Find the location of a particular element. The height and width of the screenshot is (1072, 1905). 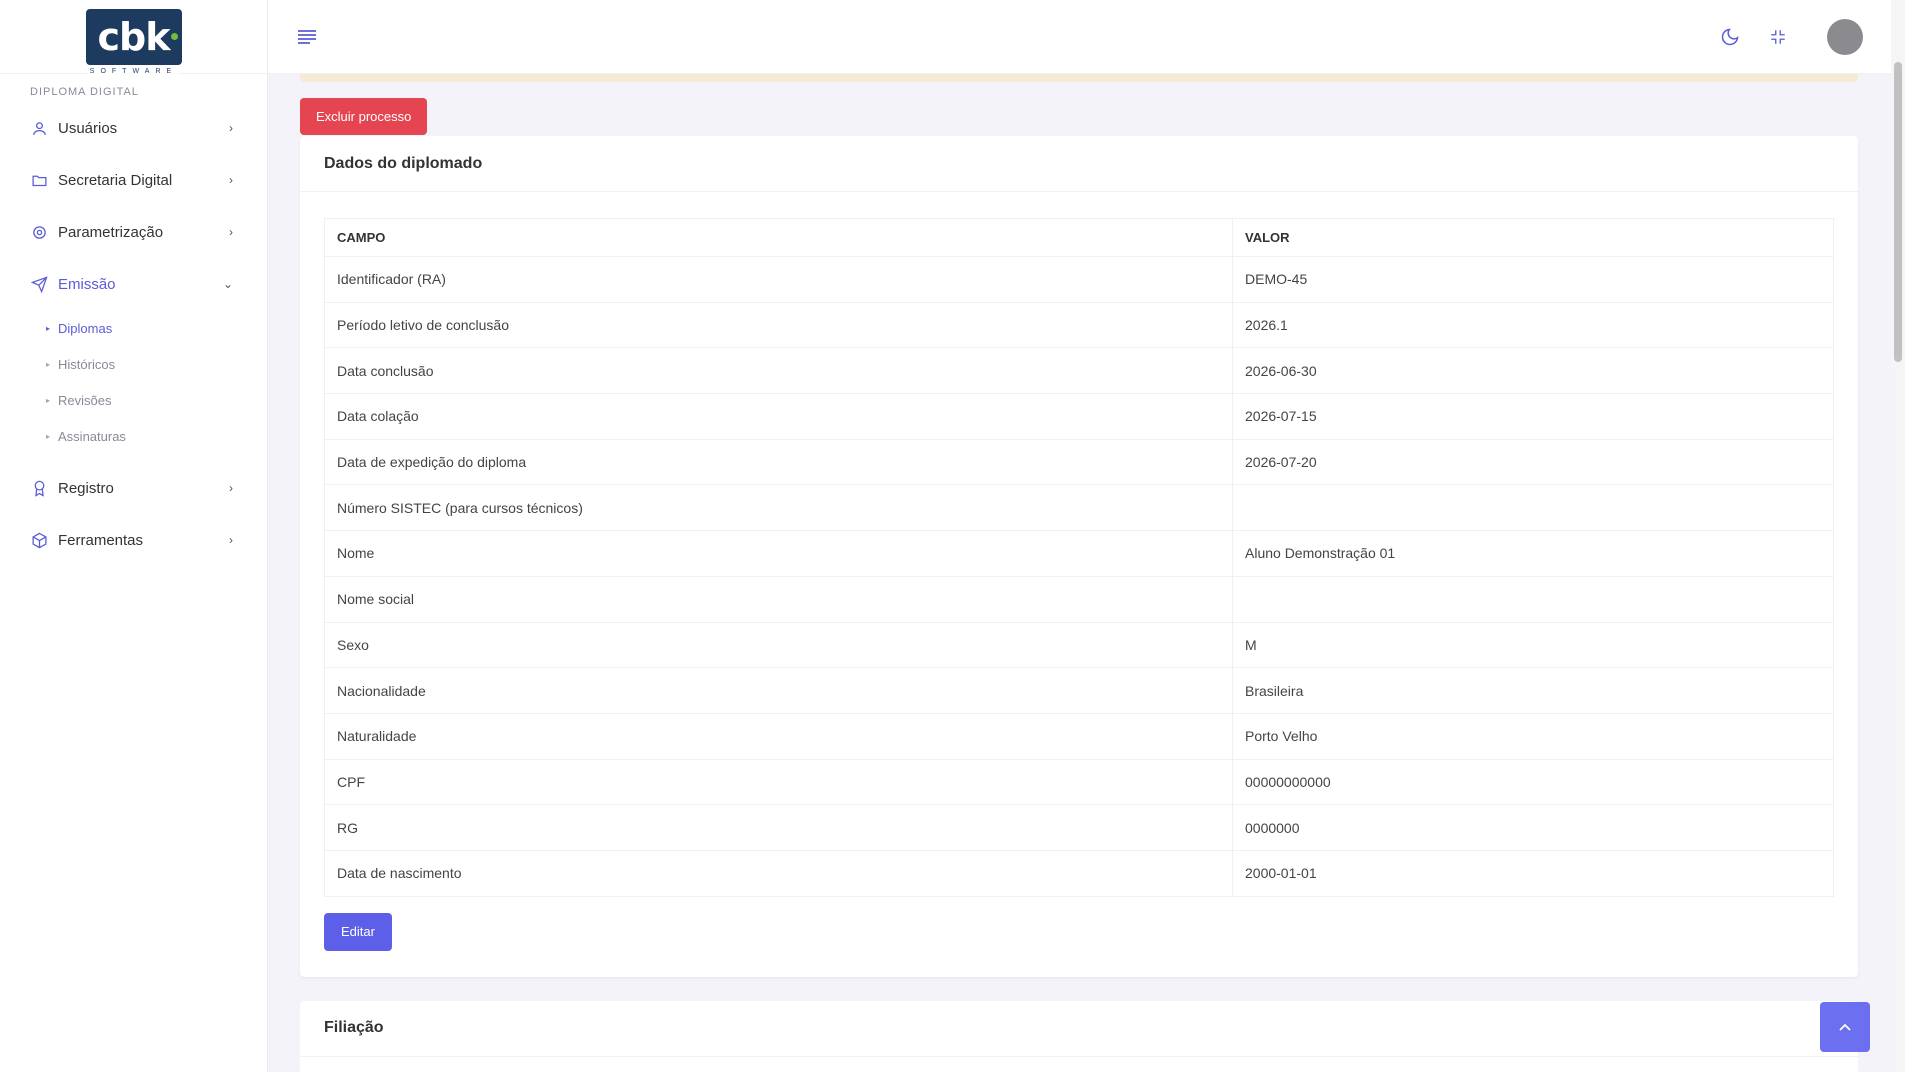

logo-subtext: SOFTWARE is located at coordinates (133, 71).